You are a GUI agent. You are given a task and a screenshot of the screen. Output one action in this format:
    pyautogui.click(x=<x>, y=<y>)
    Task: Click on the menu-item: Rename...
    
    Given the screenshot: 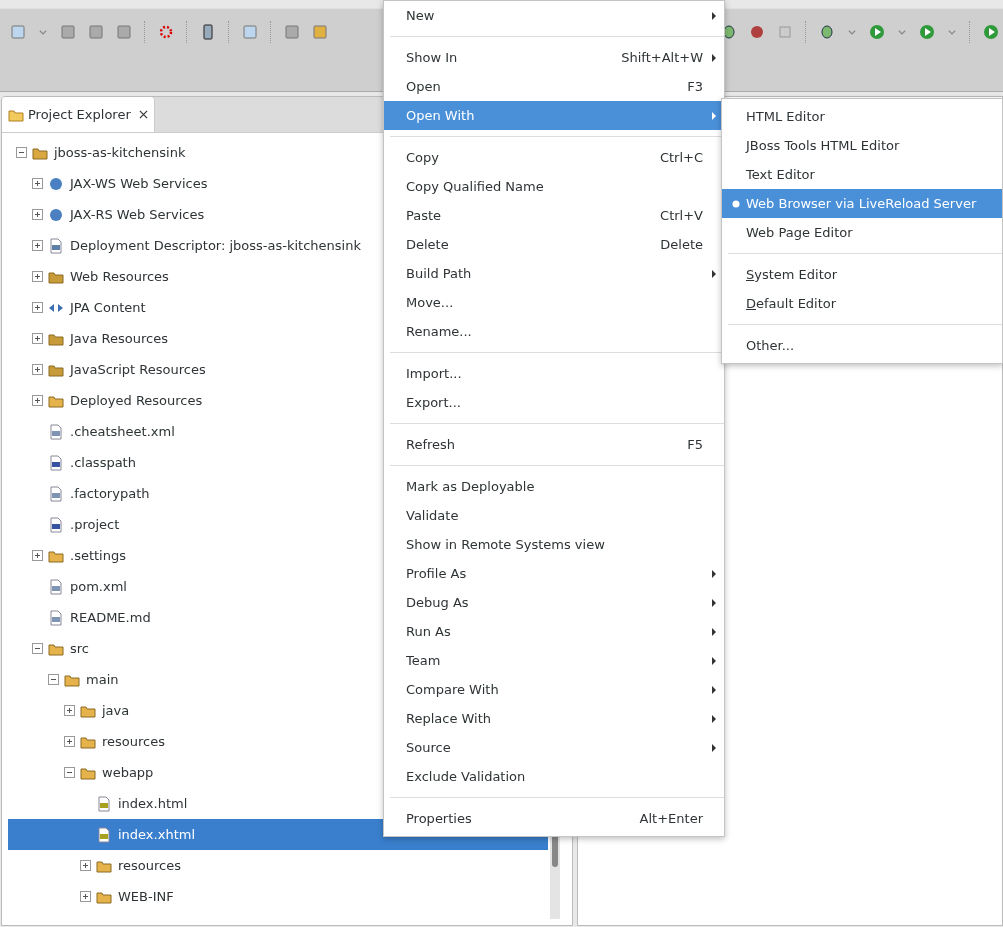 What is the action you would take?
    pyautogui.click(x=554, y=331)
    